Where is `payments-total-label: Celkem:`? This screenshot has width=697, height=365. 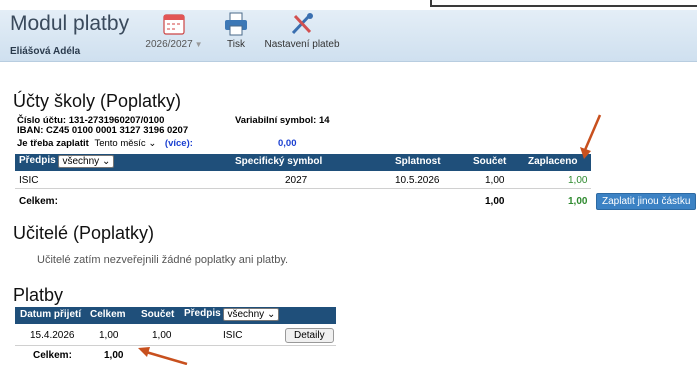 payments-total-label: Celkem: is located at coordinates (52, 355).